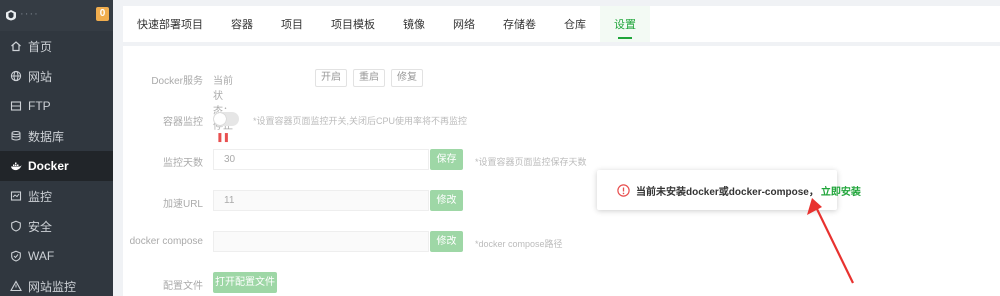 The height and width of the screenshot is (296, 1000). What do you see at coordinates (223, 107) in the screenshot?
I see `docker-status: 当前状态：停止❚❚` at bounding box center [223, 107].